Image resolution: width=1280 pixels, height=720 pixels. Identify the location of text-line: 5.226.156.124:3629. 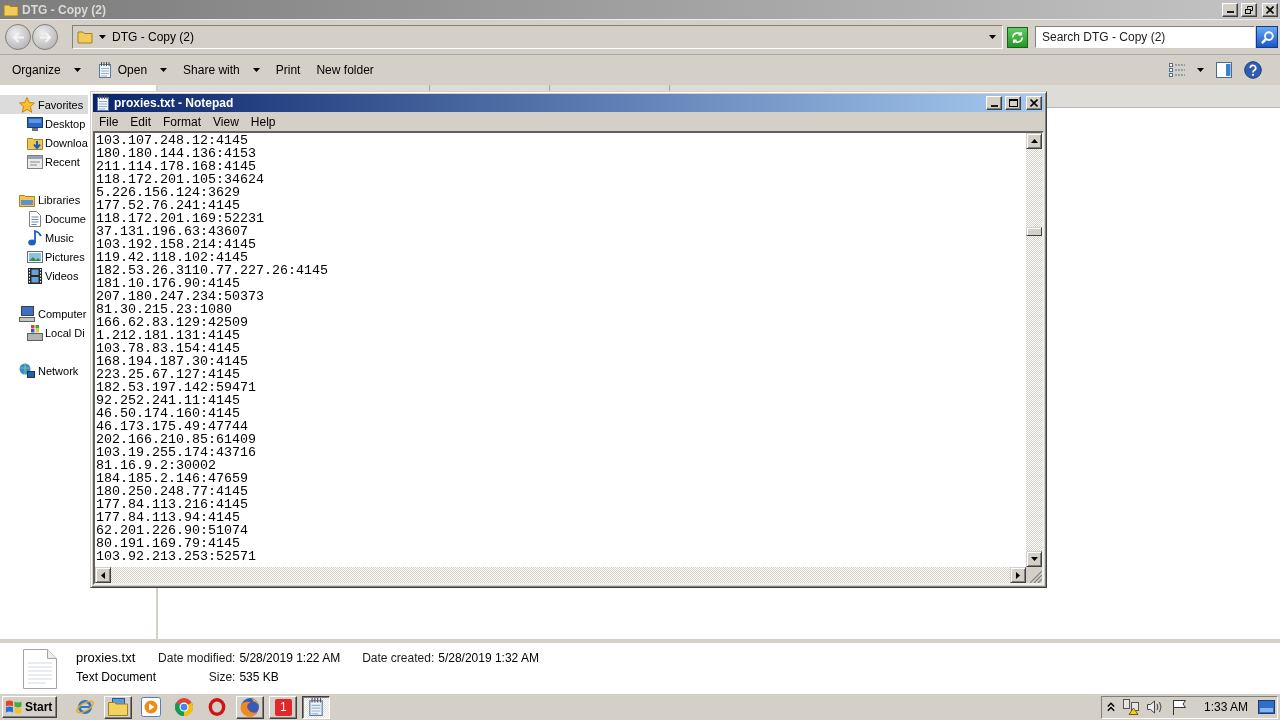
(168, 192).